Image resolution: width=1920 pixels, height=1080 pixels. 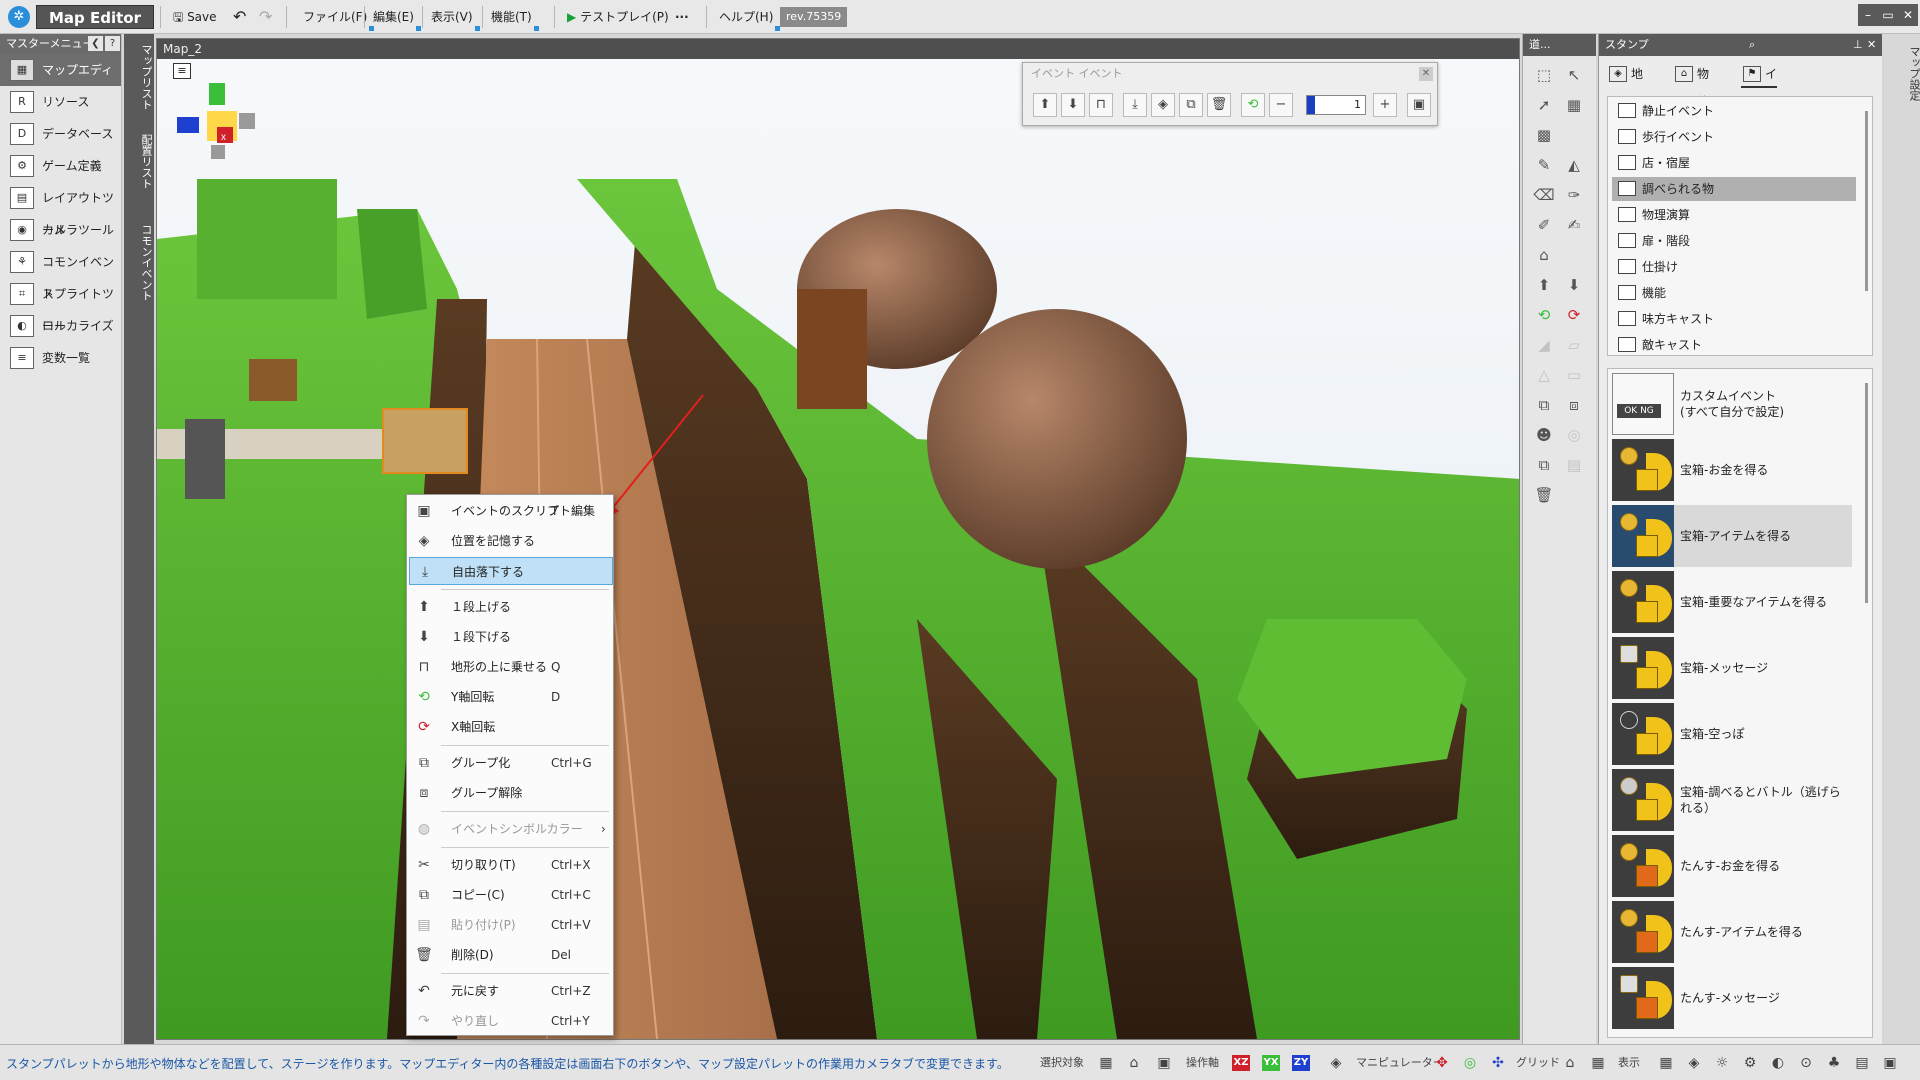 I want to click on pencil-icon: ✎, so click(x=1544, y=165).